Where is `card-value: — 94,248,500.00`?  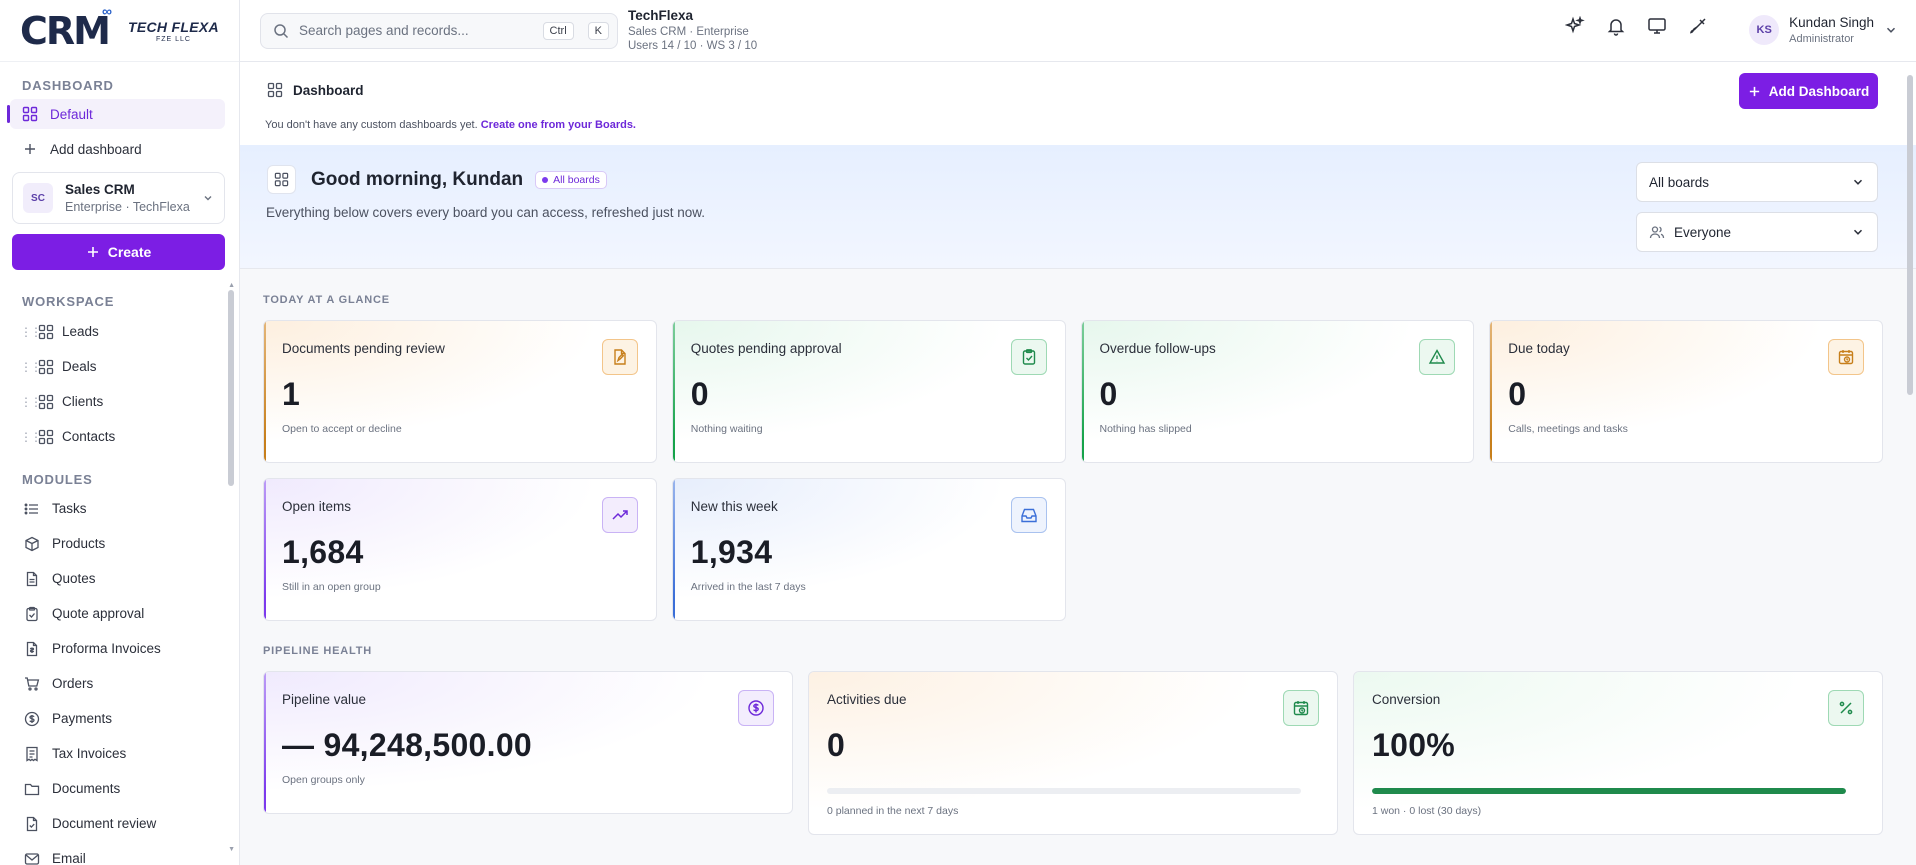 card-value: — 94,248,500.00 is located at coordinates (407, 745).